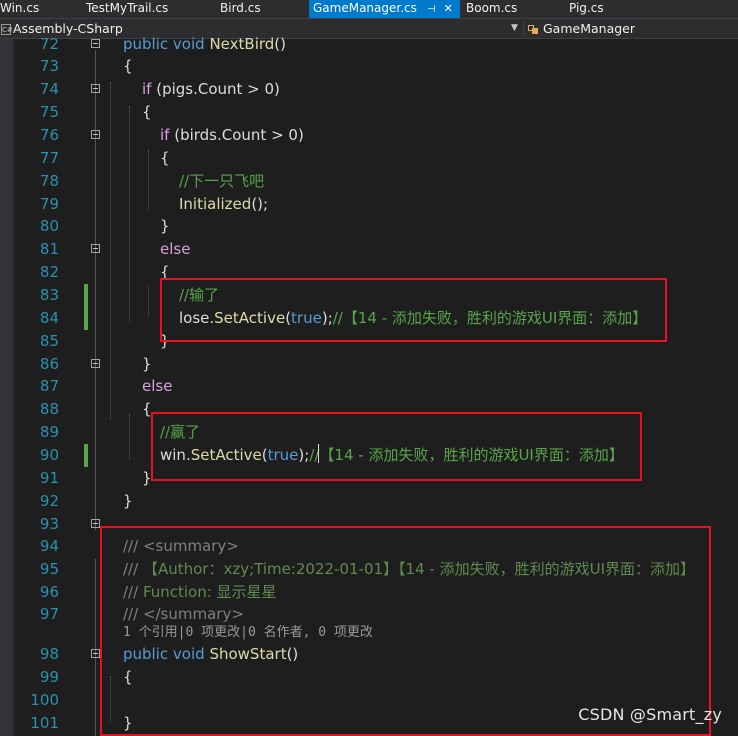 This screenshot has height=736, width=738. What do you see at coordinates (318, 453) in the screenshot?
I see `text-caret` at bounding box center [318, 453].